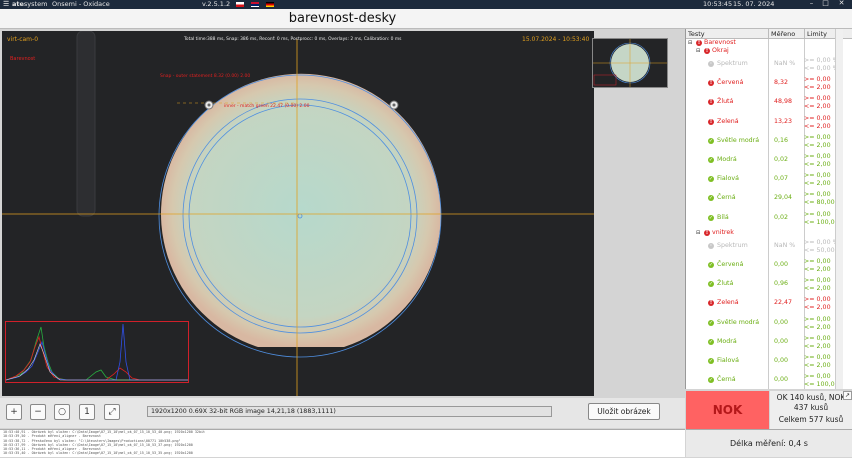 Image resolution: width=852 pixels, height=458 pixels. Describe the element at coordinates (727, 34) in the screenshot. I see `col-header-tests: Testy` at that location.